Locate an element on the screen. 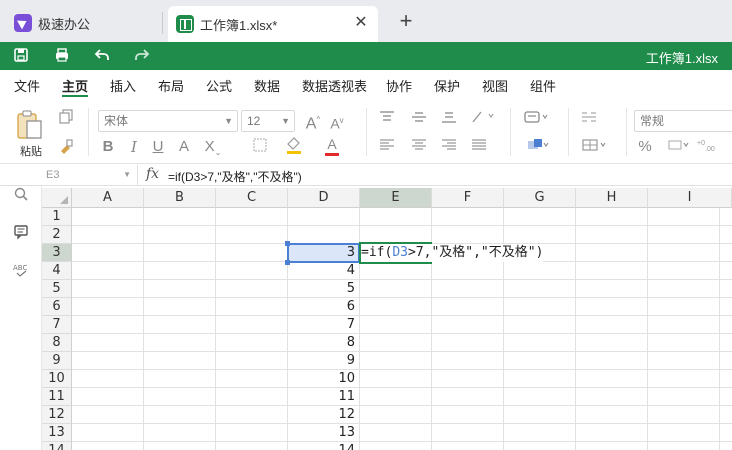  underline-icon: U is located at coordinates (158, 147).